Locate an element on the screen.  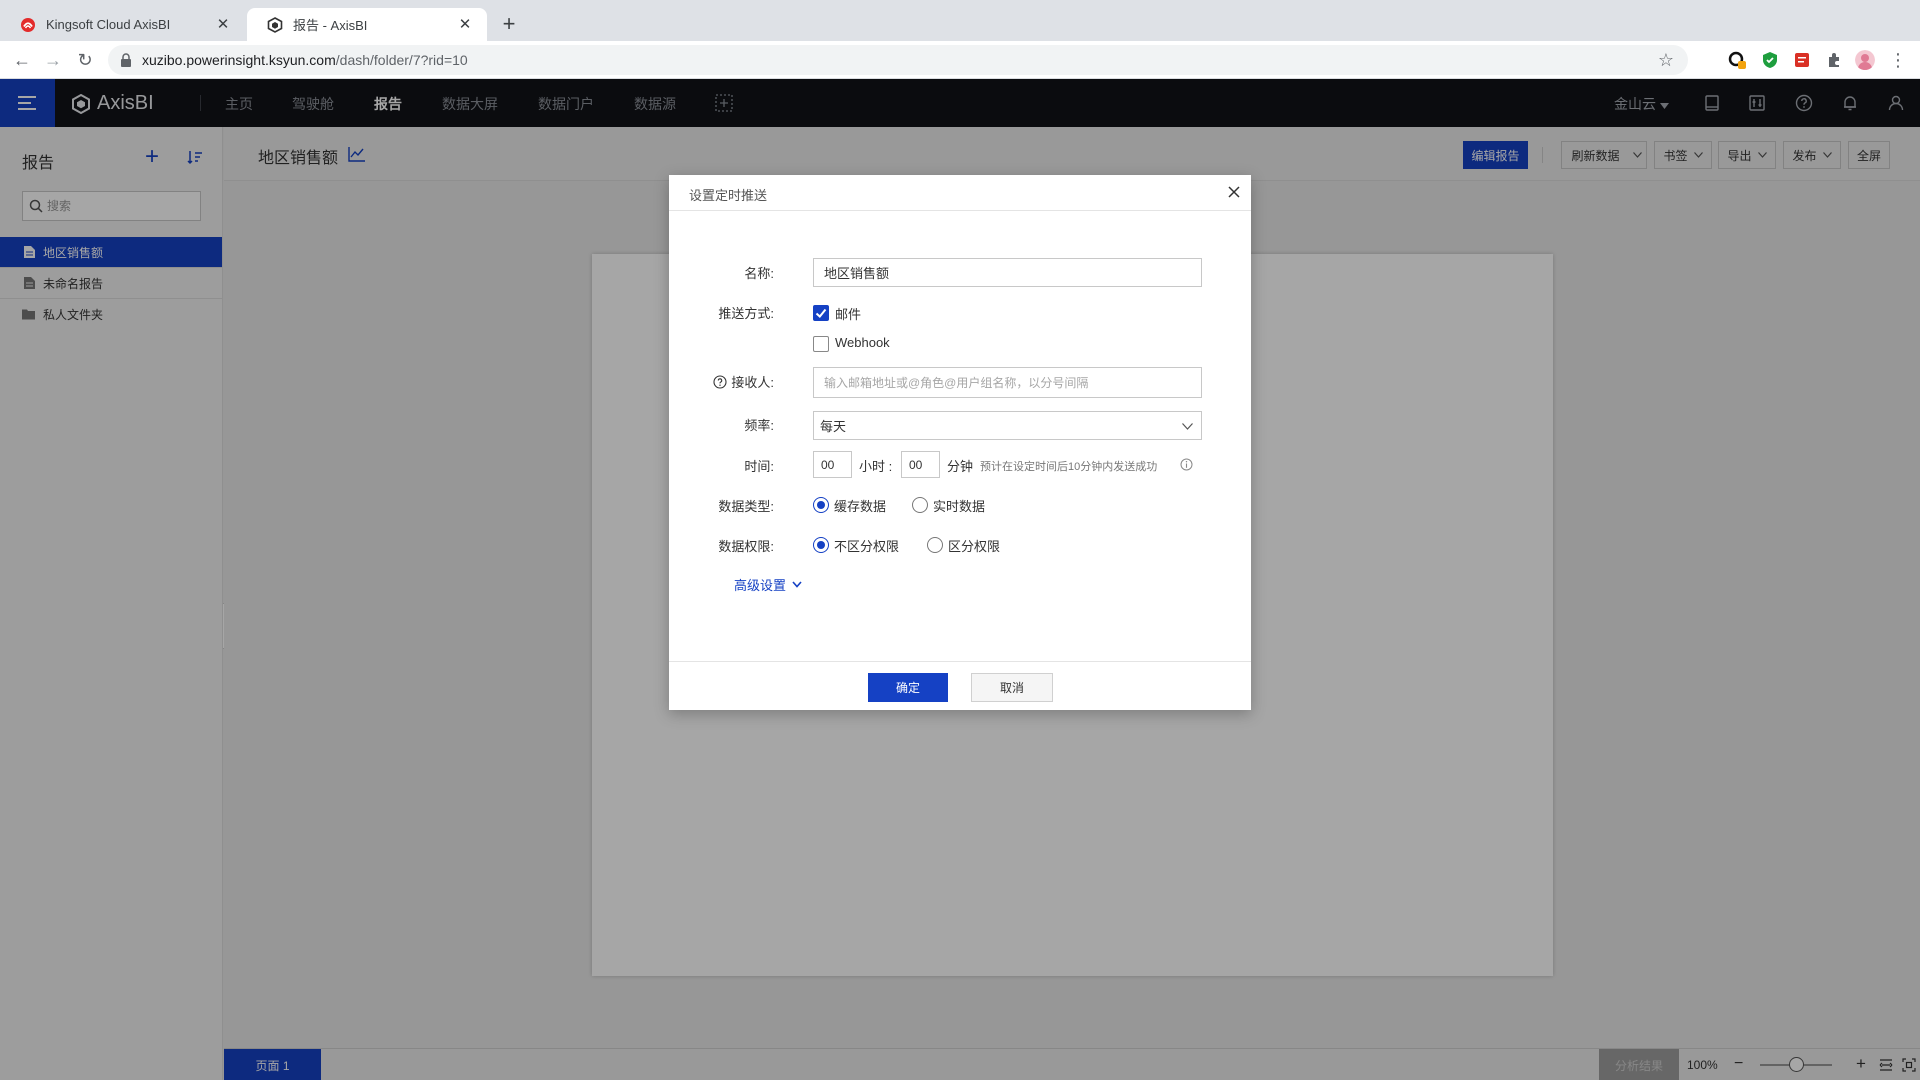
permission-split-radio is located at coordinates (935, 545).